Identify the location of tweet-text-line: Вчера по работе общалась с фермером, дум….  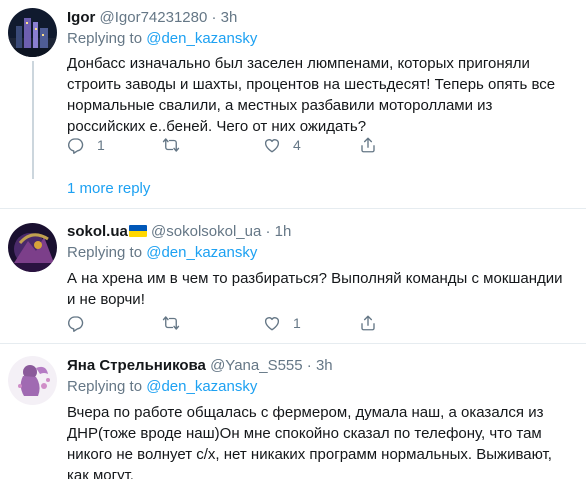
(305, 412).